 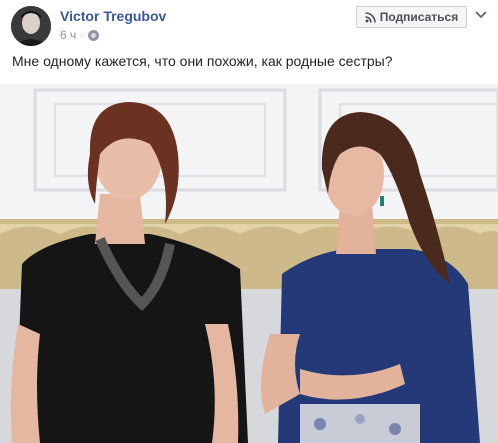 What do you see at coordinates (68, 35) in the screenshot?
I see `post-time: 6 ч` at bounding box center [68, 35].